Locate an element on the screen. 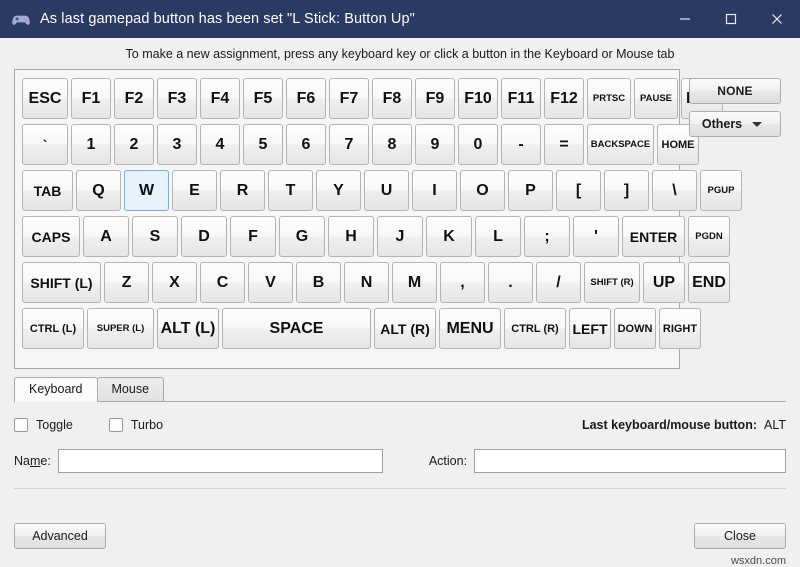 The image size is (800, 567). key-f7: F7 is located at coordinates (349, 98).